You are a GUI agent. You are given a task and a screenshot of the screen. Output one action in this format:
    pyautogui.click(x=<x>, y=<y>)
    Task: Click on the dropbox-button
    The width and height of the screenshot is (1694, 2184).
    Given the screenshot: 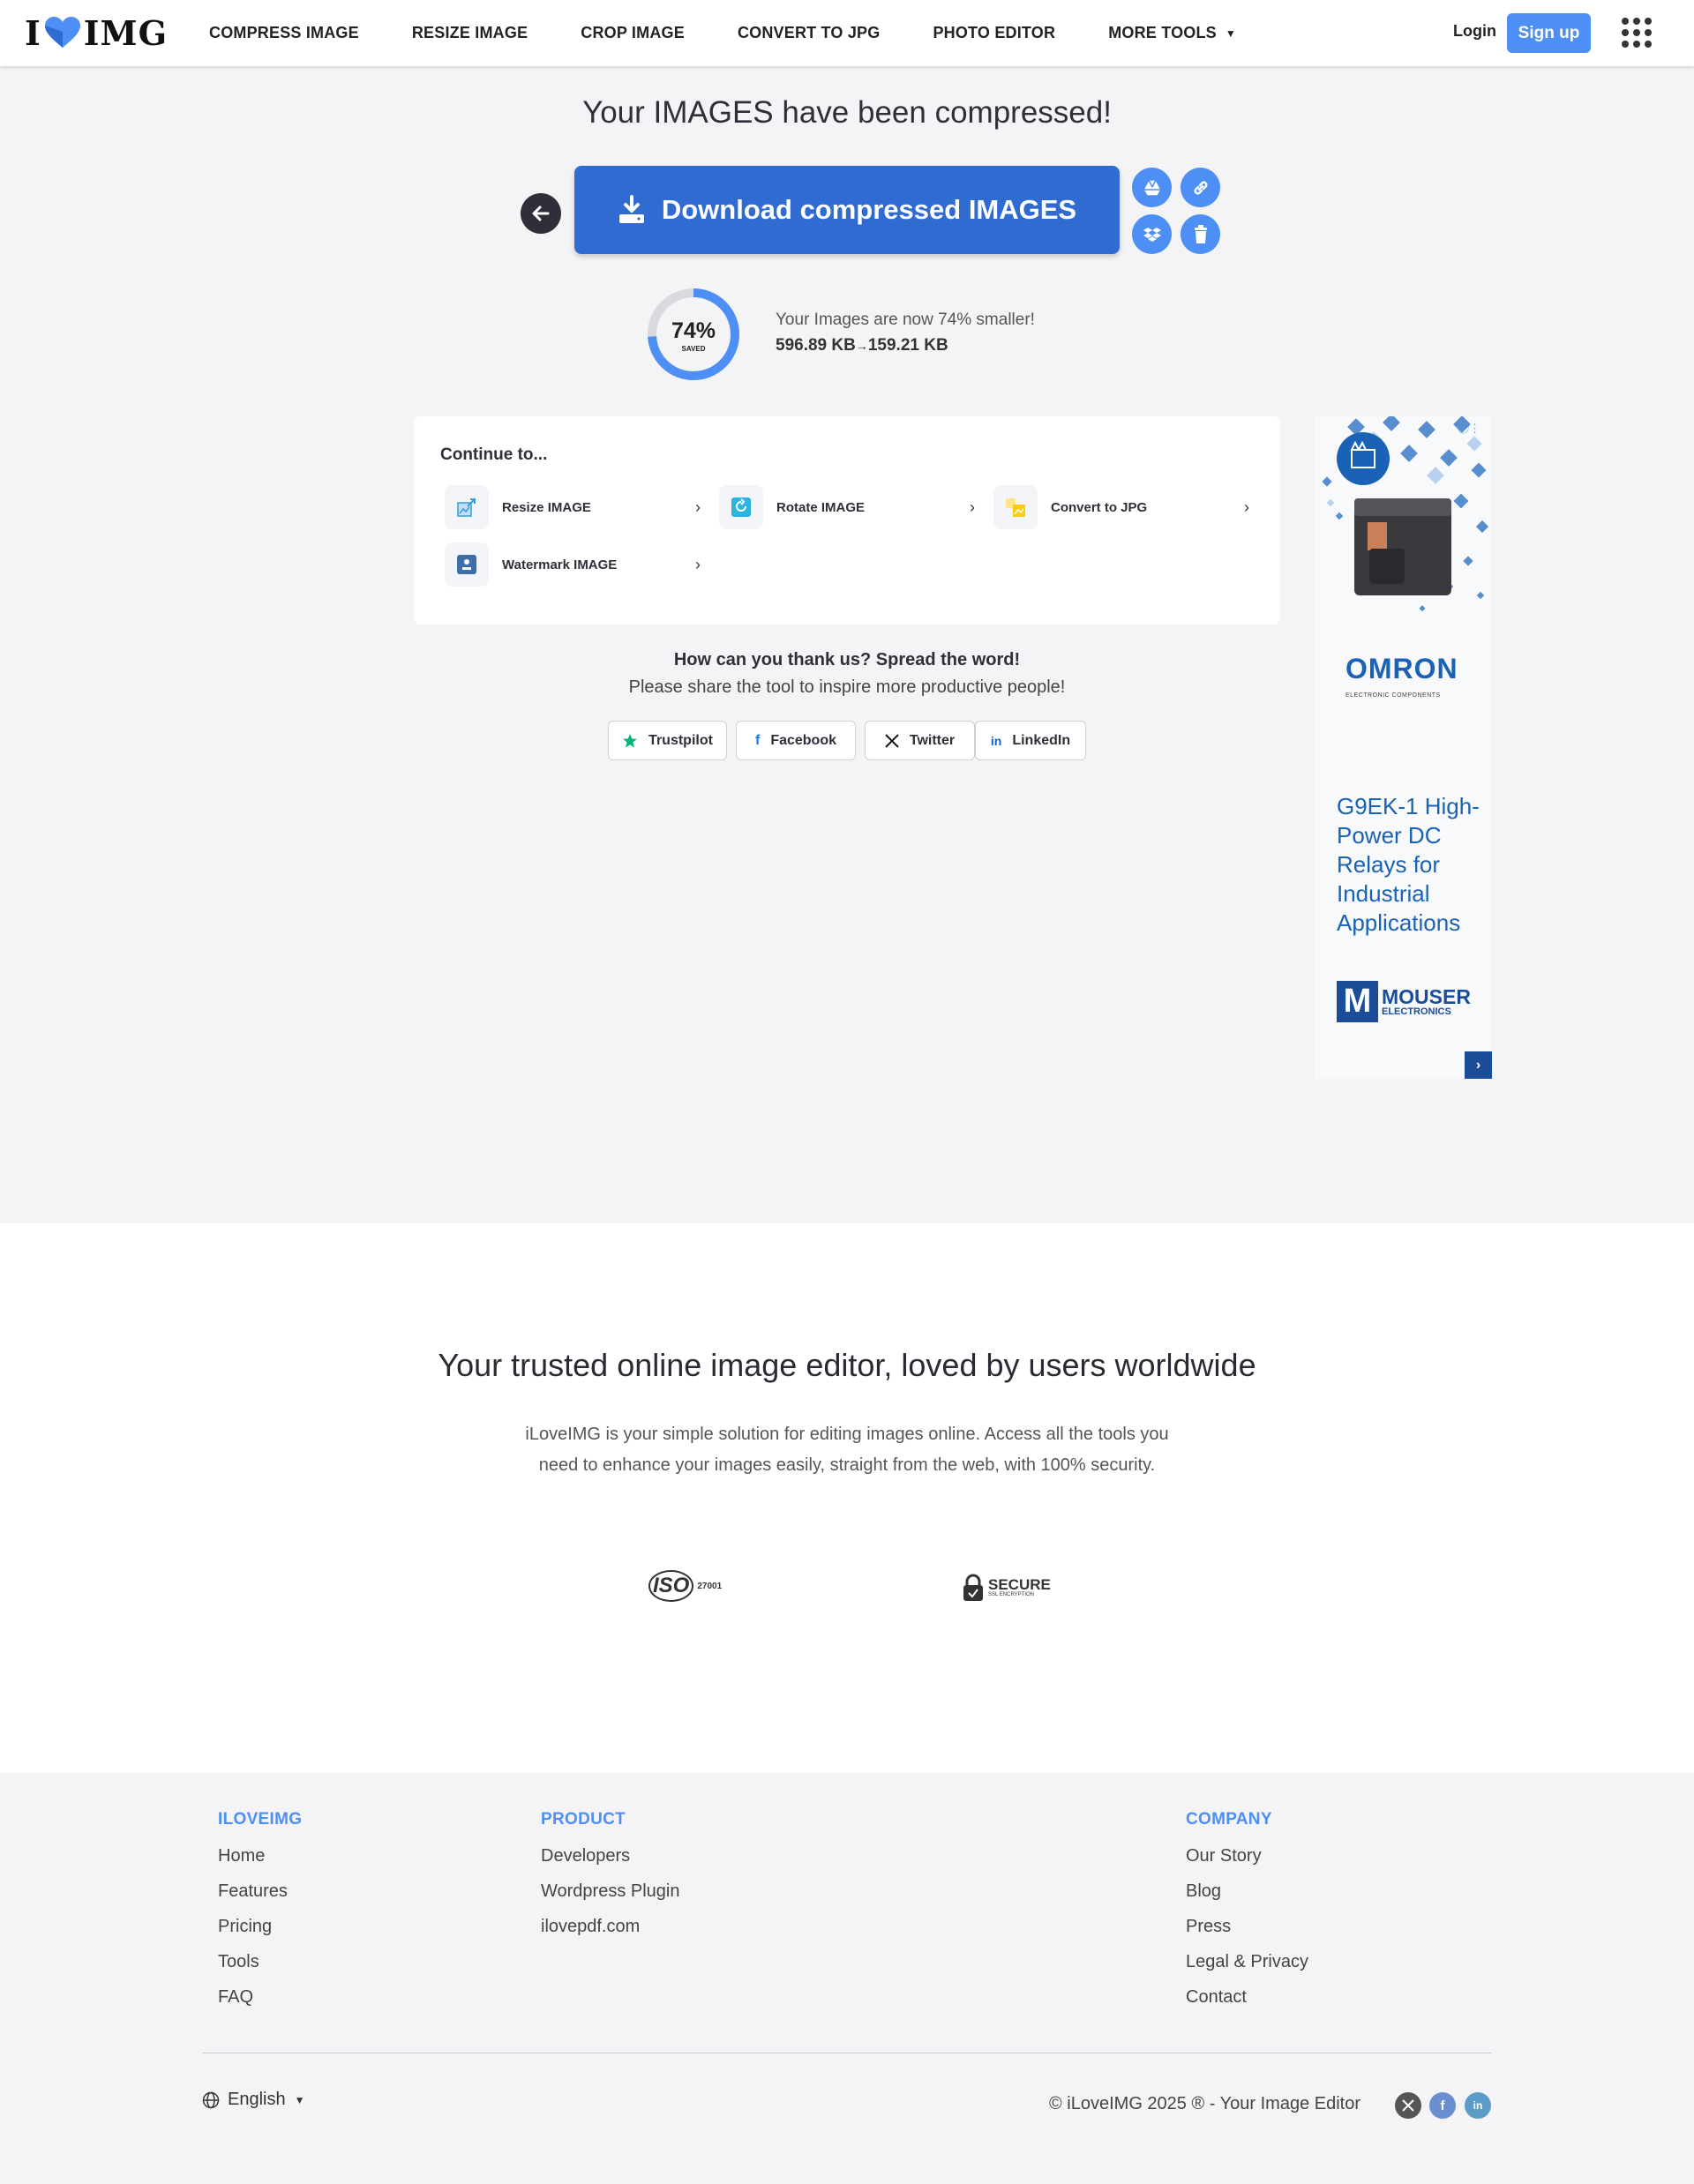 What is the action you would take?
    pyautogui.click(x=1152, y=234)
    